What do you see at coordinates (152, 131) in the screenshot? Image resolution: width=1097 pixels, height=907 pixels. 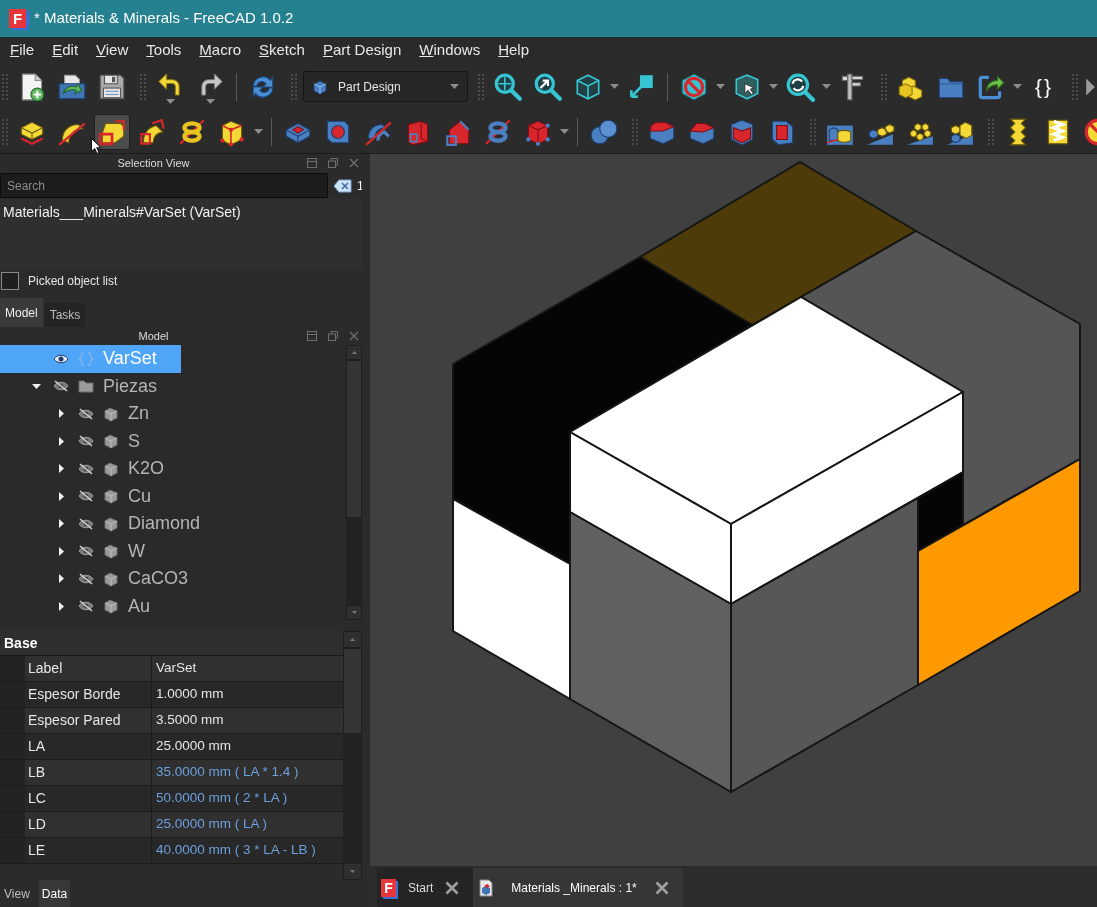 I see `curved-loft-icon` at bounding box center [152, 131].